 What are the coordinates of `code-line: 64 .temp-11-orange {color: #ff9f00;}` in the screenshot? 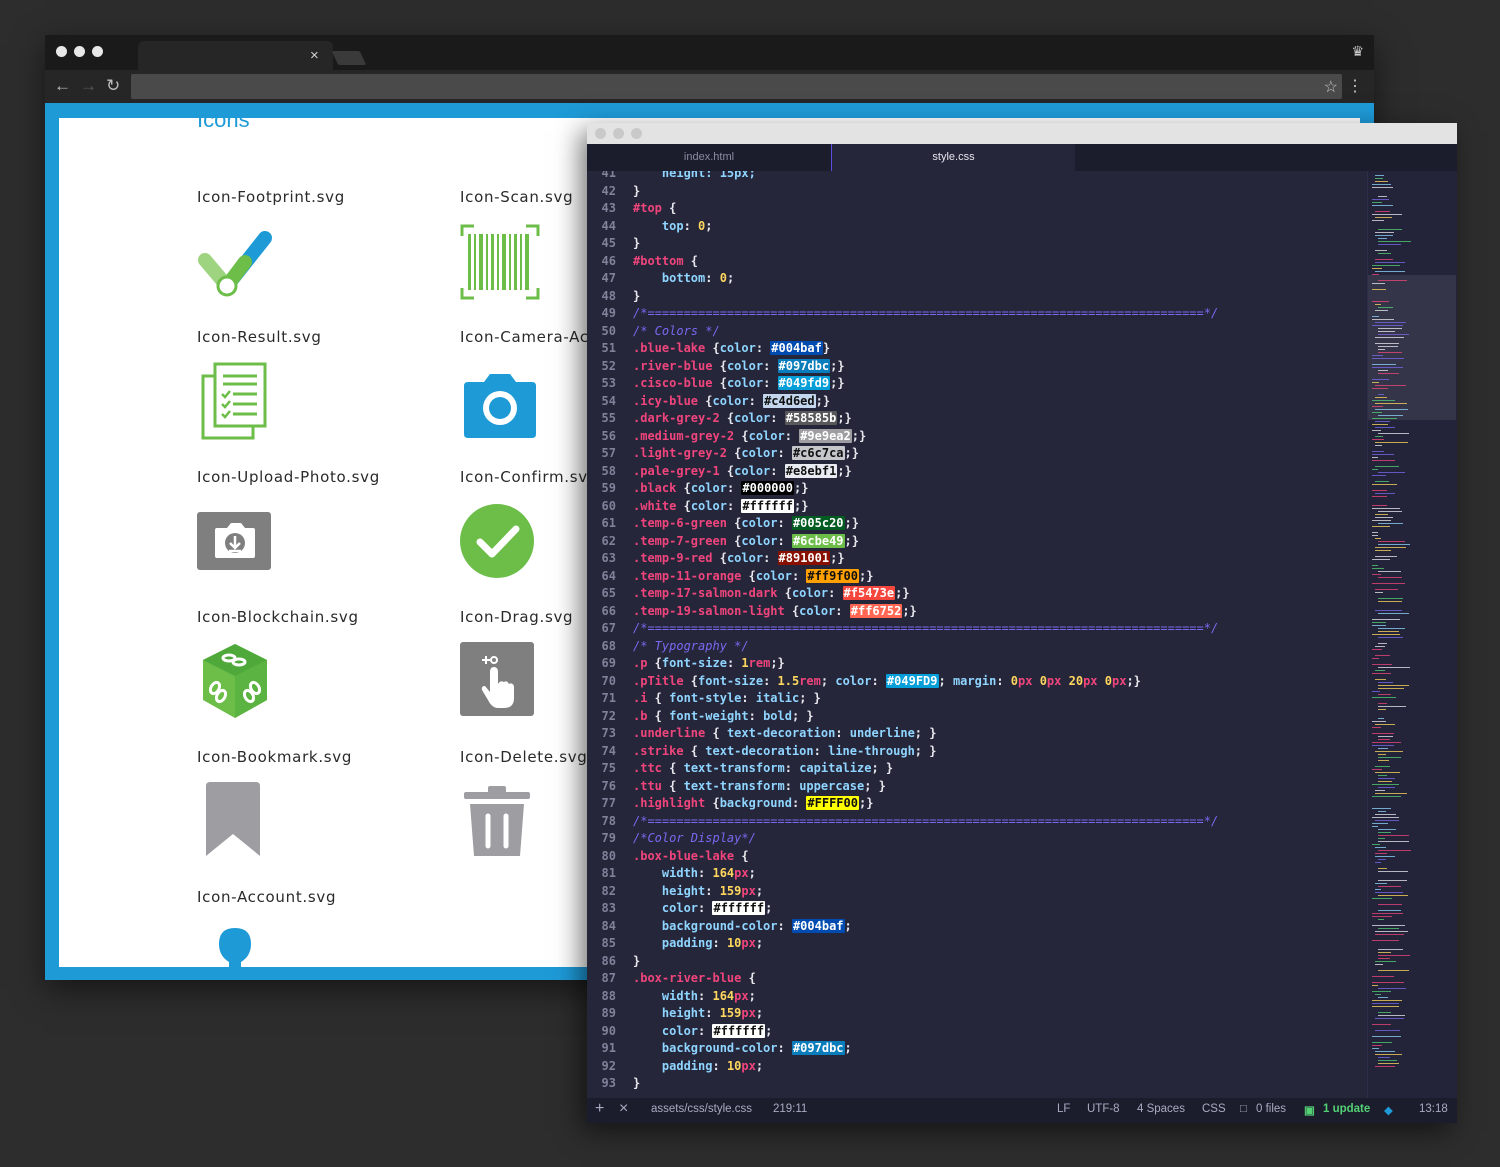 It's located at (977, 577).